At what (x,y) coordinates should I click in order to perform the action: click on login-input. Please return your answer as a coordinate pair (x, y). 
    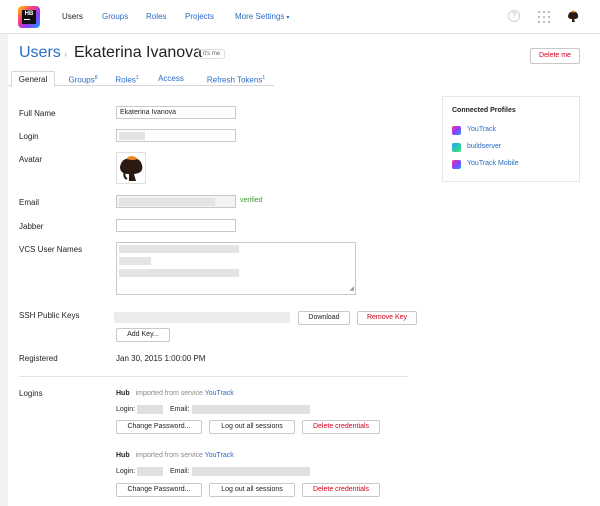
    Looking at the image, I should click on (176, 135).